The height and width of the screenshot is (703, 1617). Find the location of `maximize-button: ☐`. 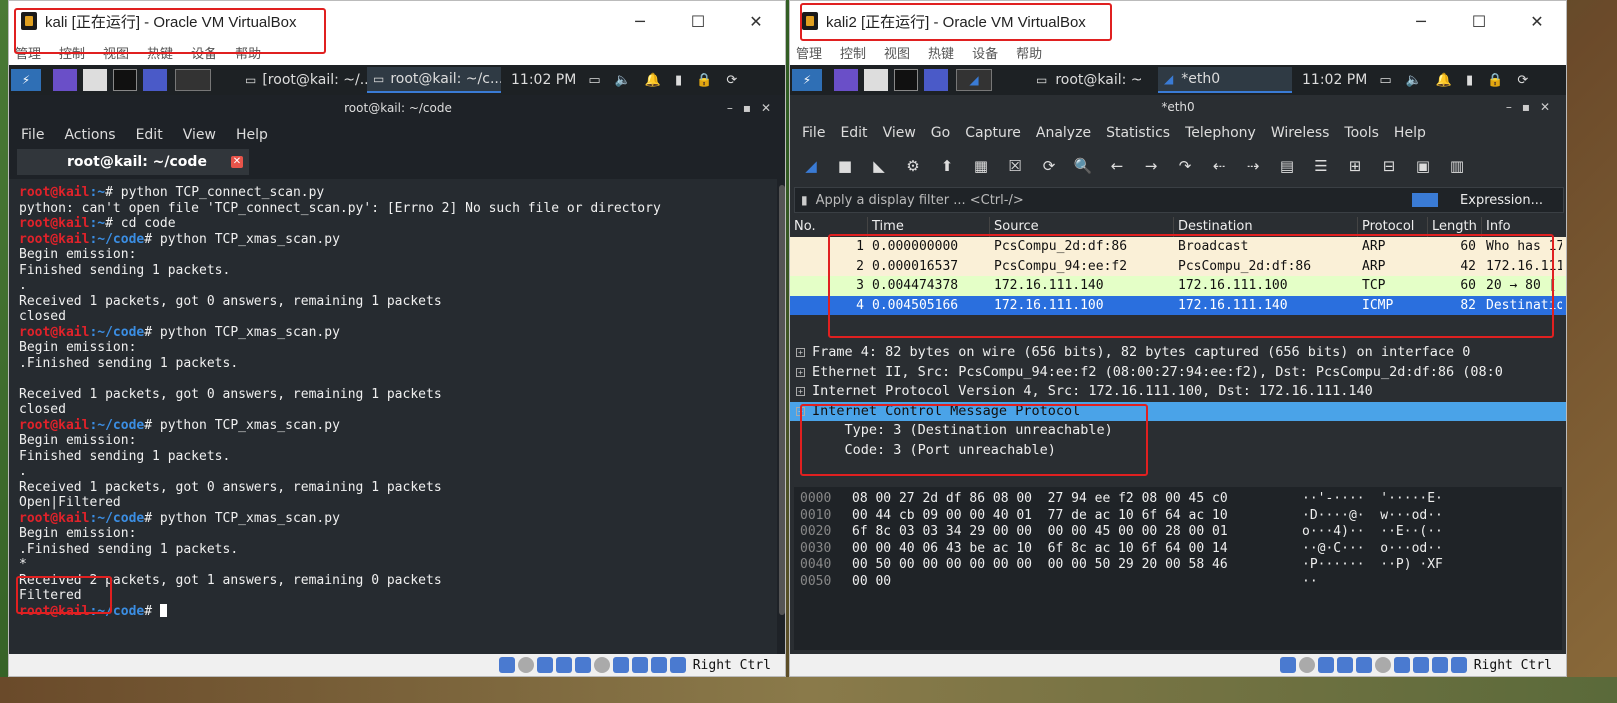

maximize-button: ☐ is located at coordinates (1479, 21).